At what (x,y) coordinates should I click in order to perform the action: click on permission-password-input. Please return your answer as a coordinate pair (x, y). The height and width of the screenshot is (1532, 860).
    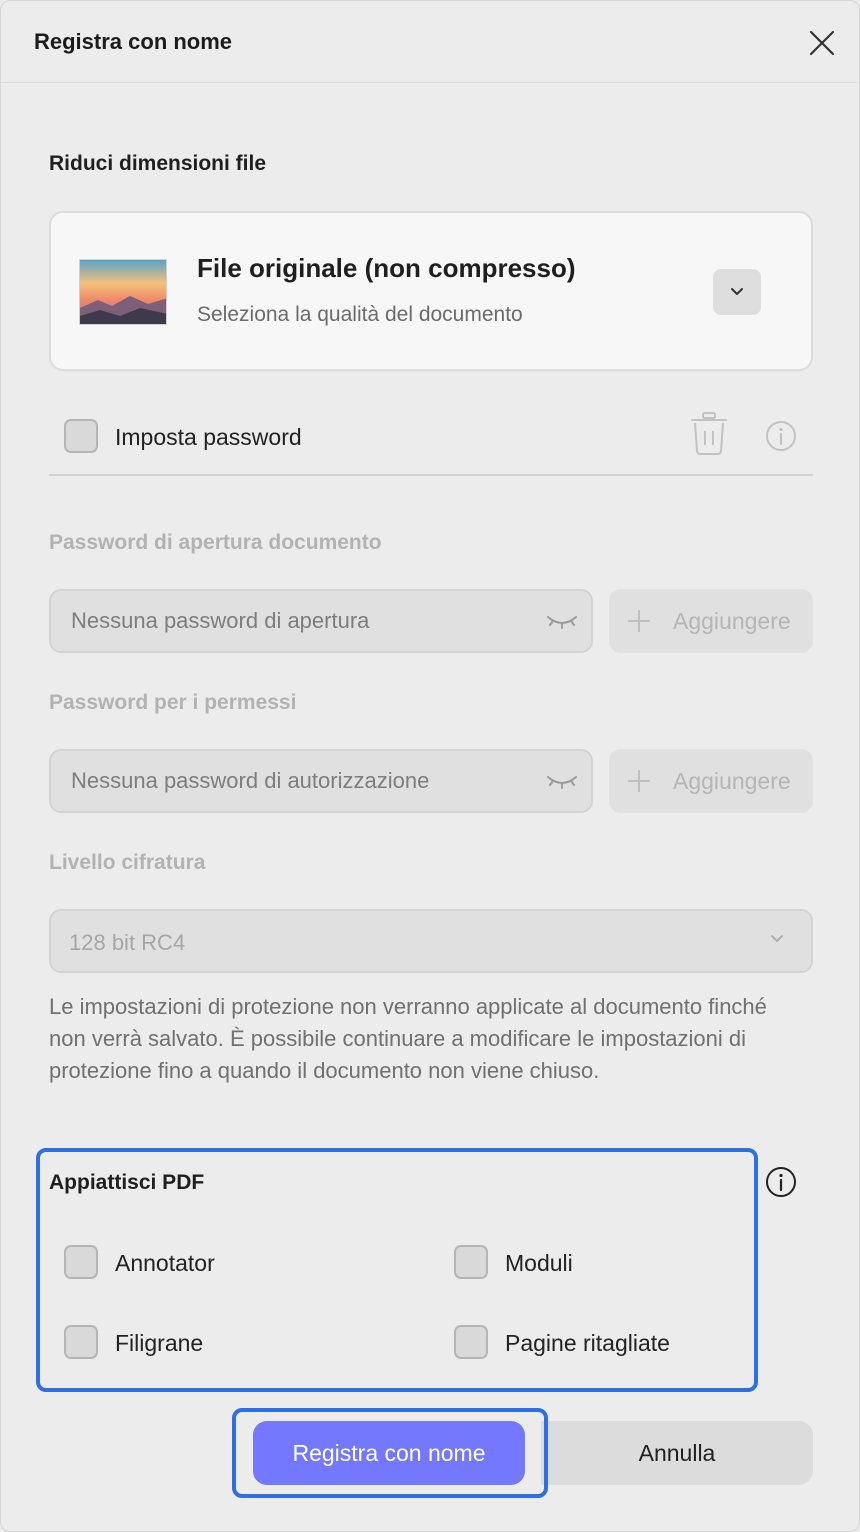
    Looking at the image, I should click on (301, 781).